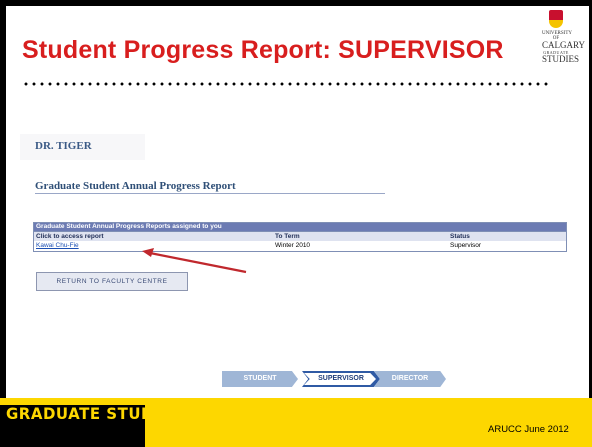 This screenshot has width=592, height=447. I want to click on column-header-report: Click to access report, so click(70, 236).